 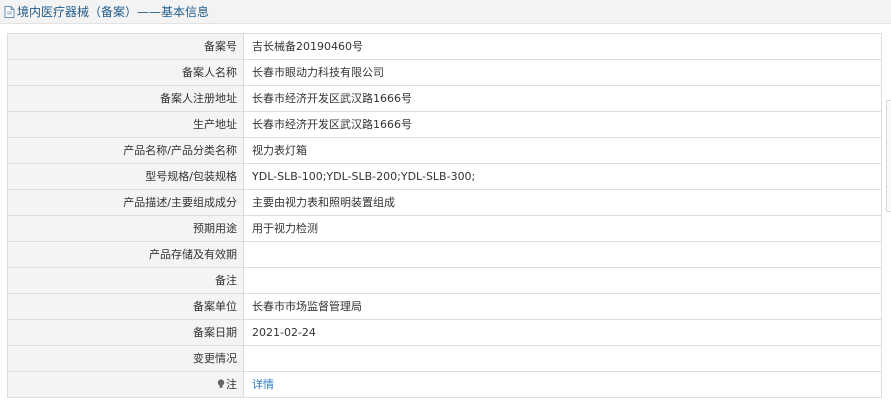 What do you see at coordinates (125, 150) in the screenshot?
I see `row-label: 产品名称/产品分类名称` at bounding box center [125, 150].